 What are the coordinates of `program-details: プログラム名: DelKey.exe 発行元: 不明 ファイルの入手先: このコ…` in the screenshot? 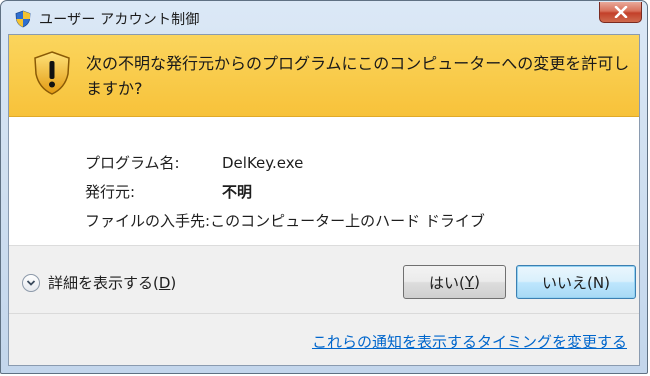 It's located at (285, 191).